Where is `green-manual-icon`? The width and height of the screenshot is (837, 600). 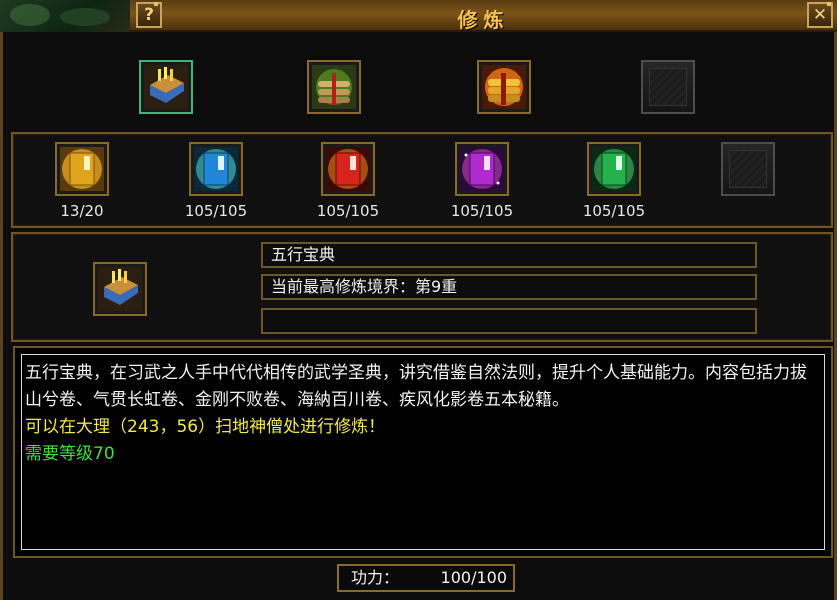
green-manual-icon is located at coordinates (614, 169).